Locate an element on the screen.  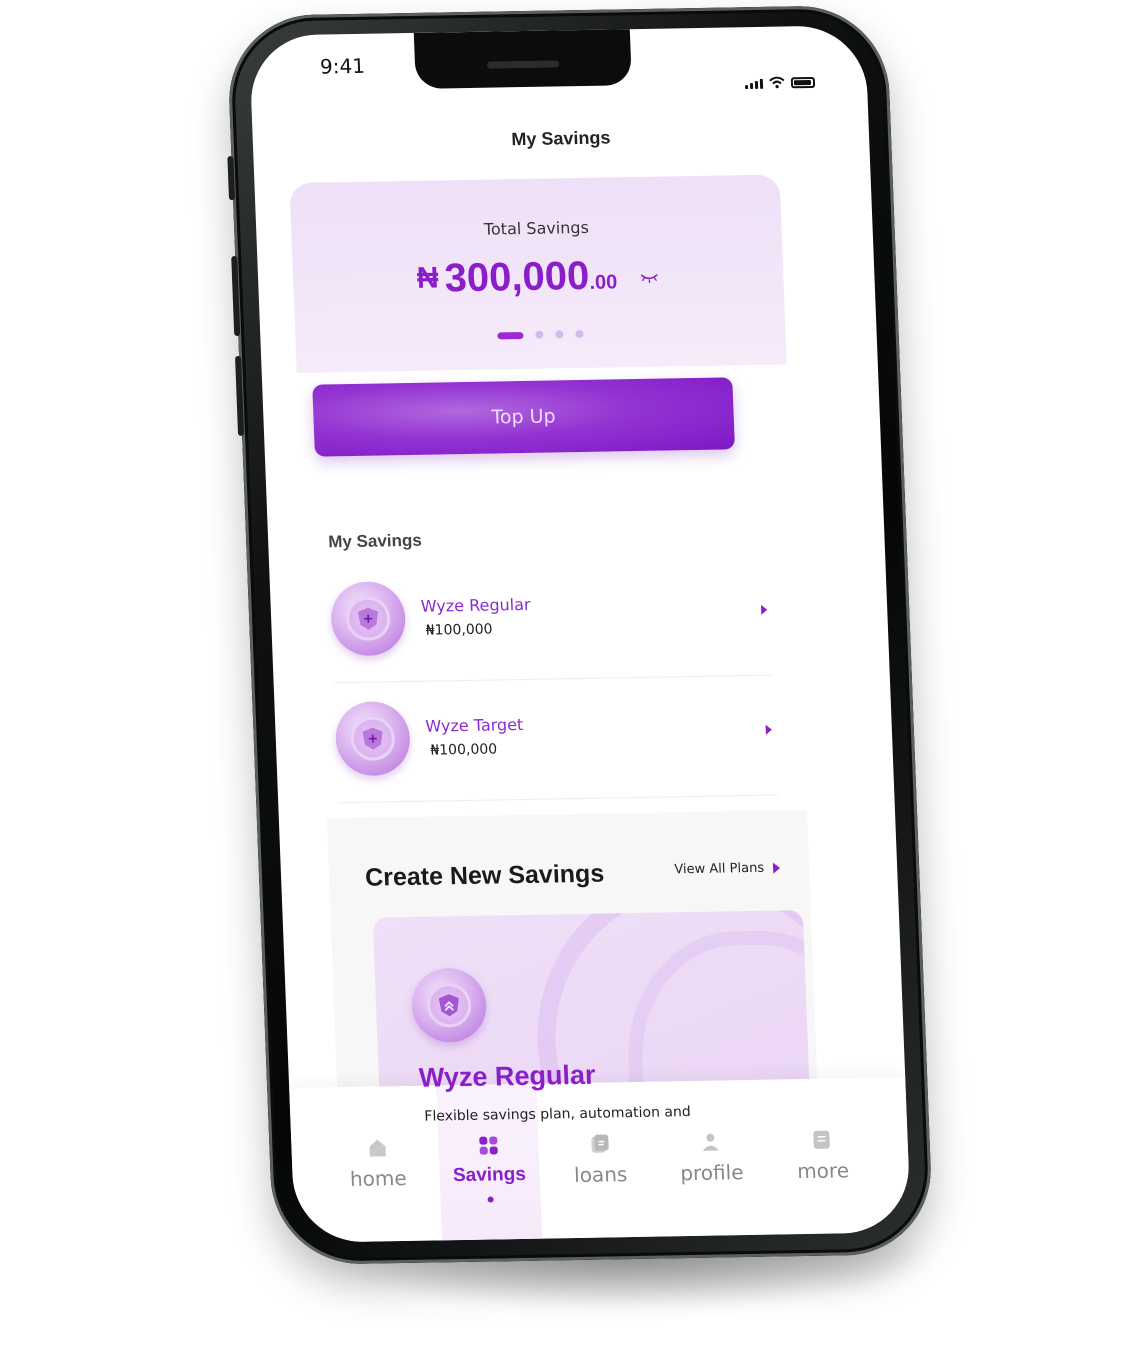
battery-icon is located at coordinates (803, 82).